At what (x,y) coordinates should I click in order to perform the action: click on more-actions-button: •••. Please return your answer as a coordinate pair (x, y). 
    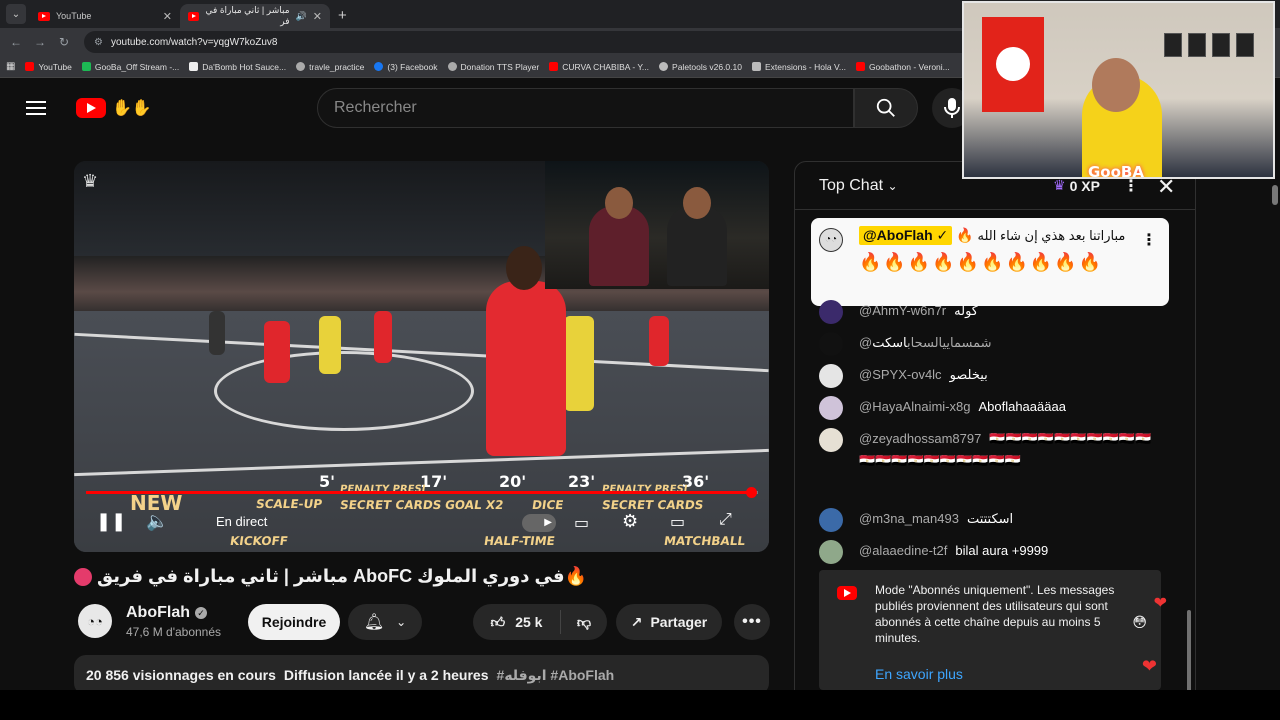
    Looking at the image, I should click on (752, 622).